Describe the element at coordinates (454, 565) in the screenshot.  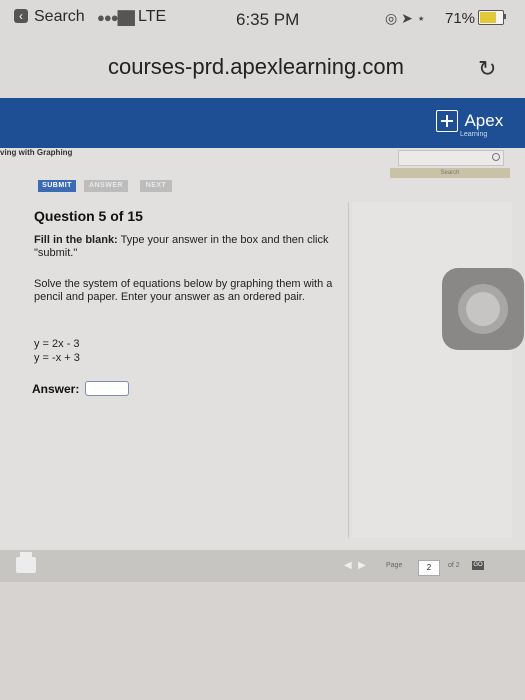
I see `page-total-label: of 2` at that location.